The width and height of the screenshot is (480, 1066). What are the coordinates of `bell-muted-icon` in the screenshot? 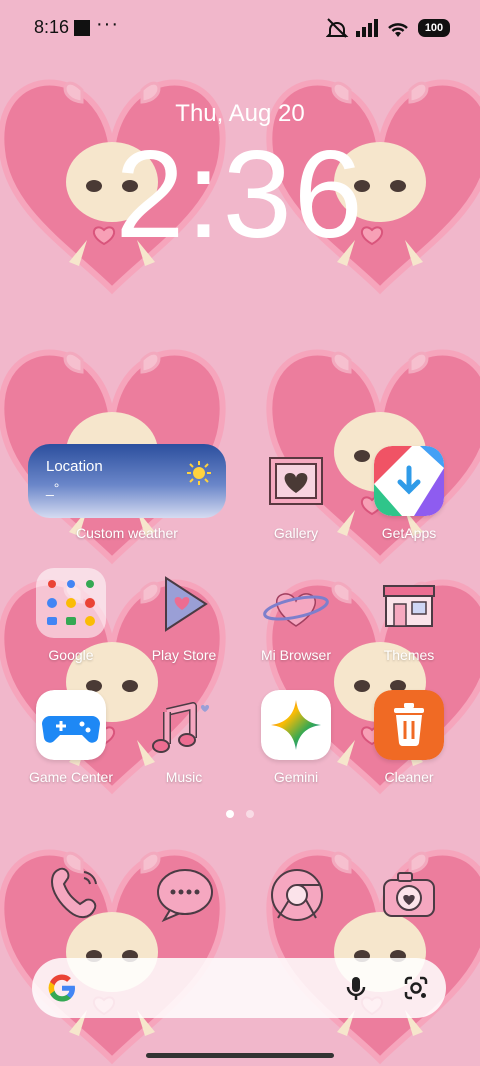 It's located at (337, 28).